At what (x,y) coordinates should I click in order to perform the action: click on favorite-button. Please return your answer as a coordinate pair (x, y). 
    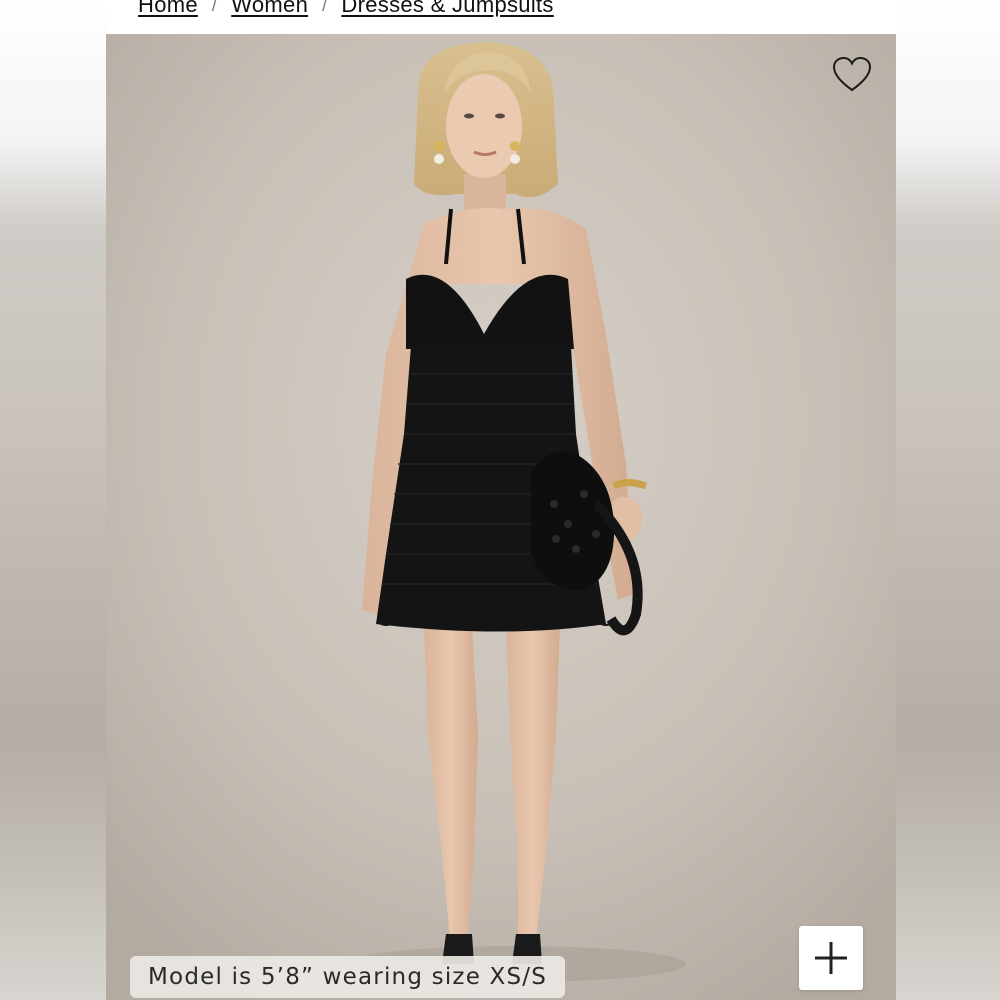
    Looking at the image, I should click on (852, 75).